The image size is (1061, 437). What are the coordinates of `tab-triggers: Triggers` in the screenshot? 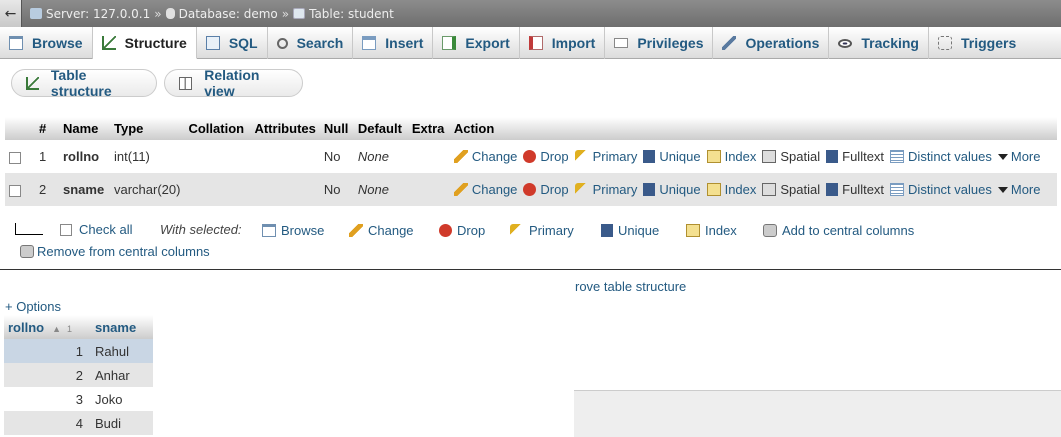 It's located at (977, 43).